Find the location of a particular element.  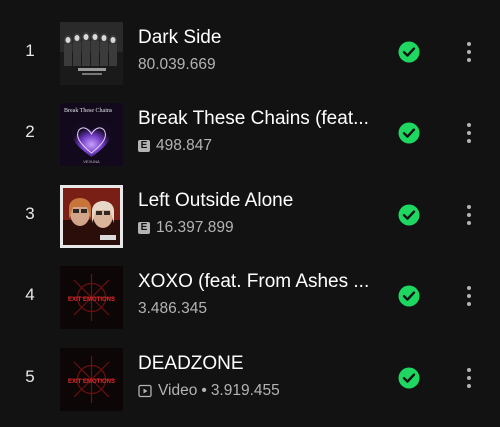

track-number: 1 is located at coordinates (30, 50).